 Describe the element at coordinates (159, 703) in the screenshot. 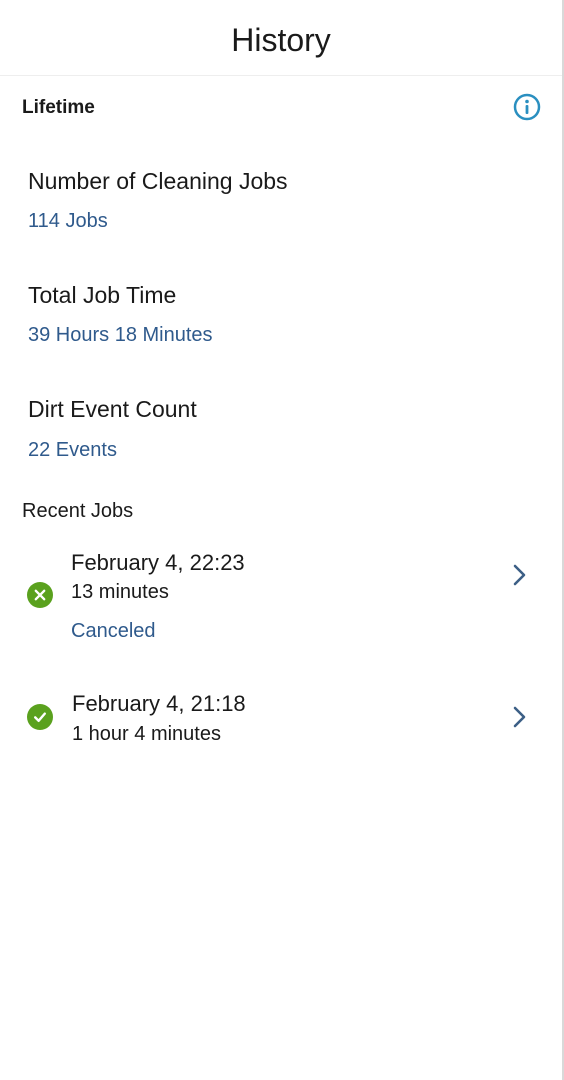

I see `job-date: February 4, 21:18` at that location.